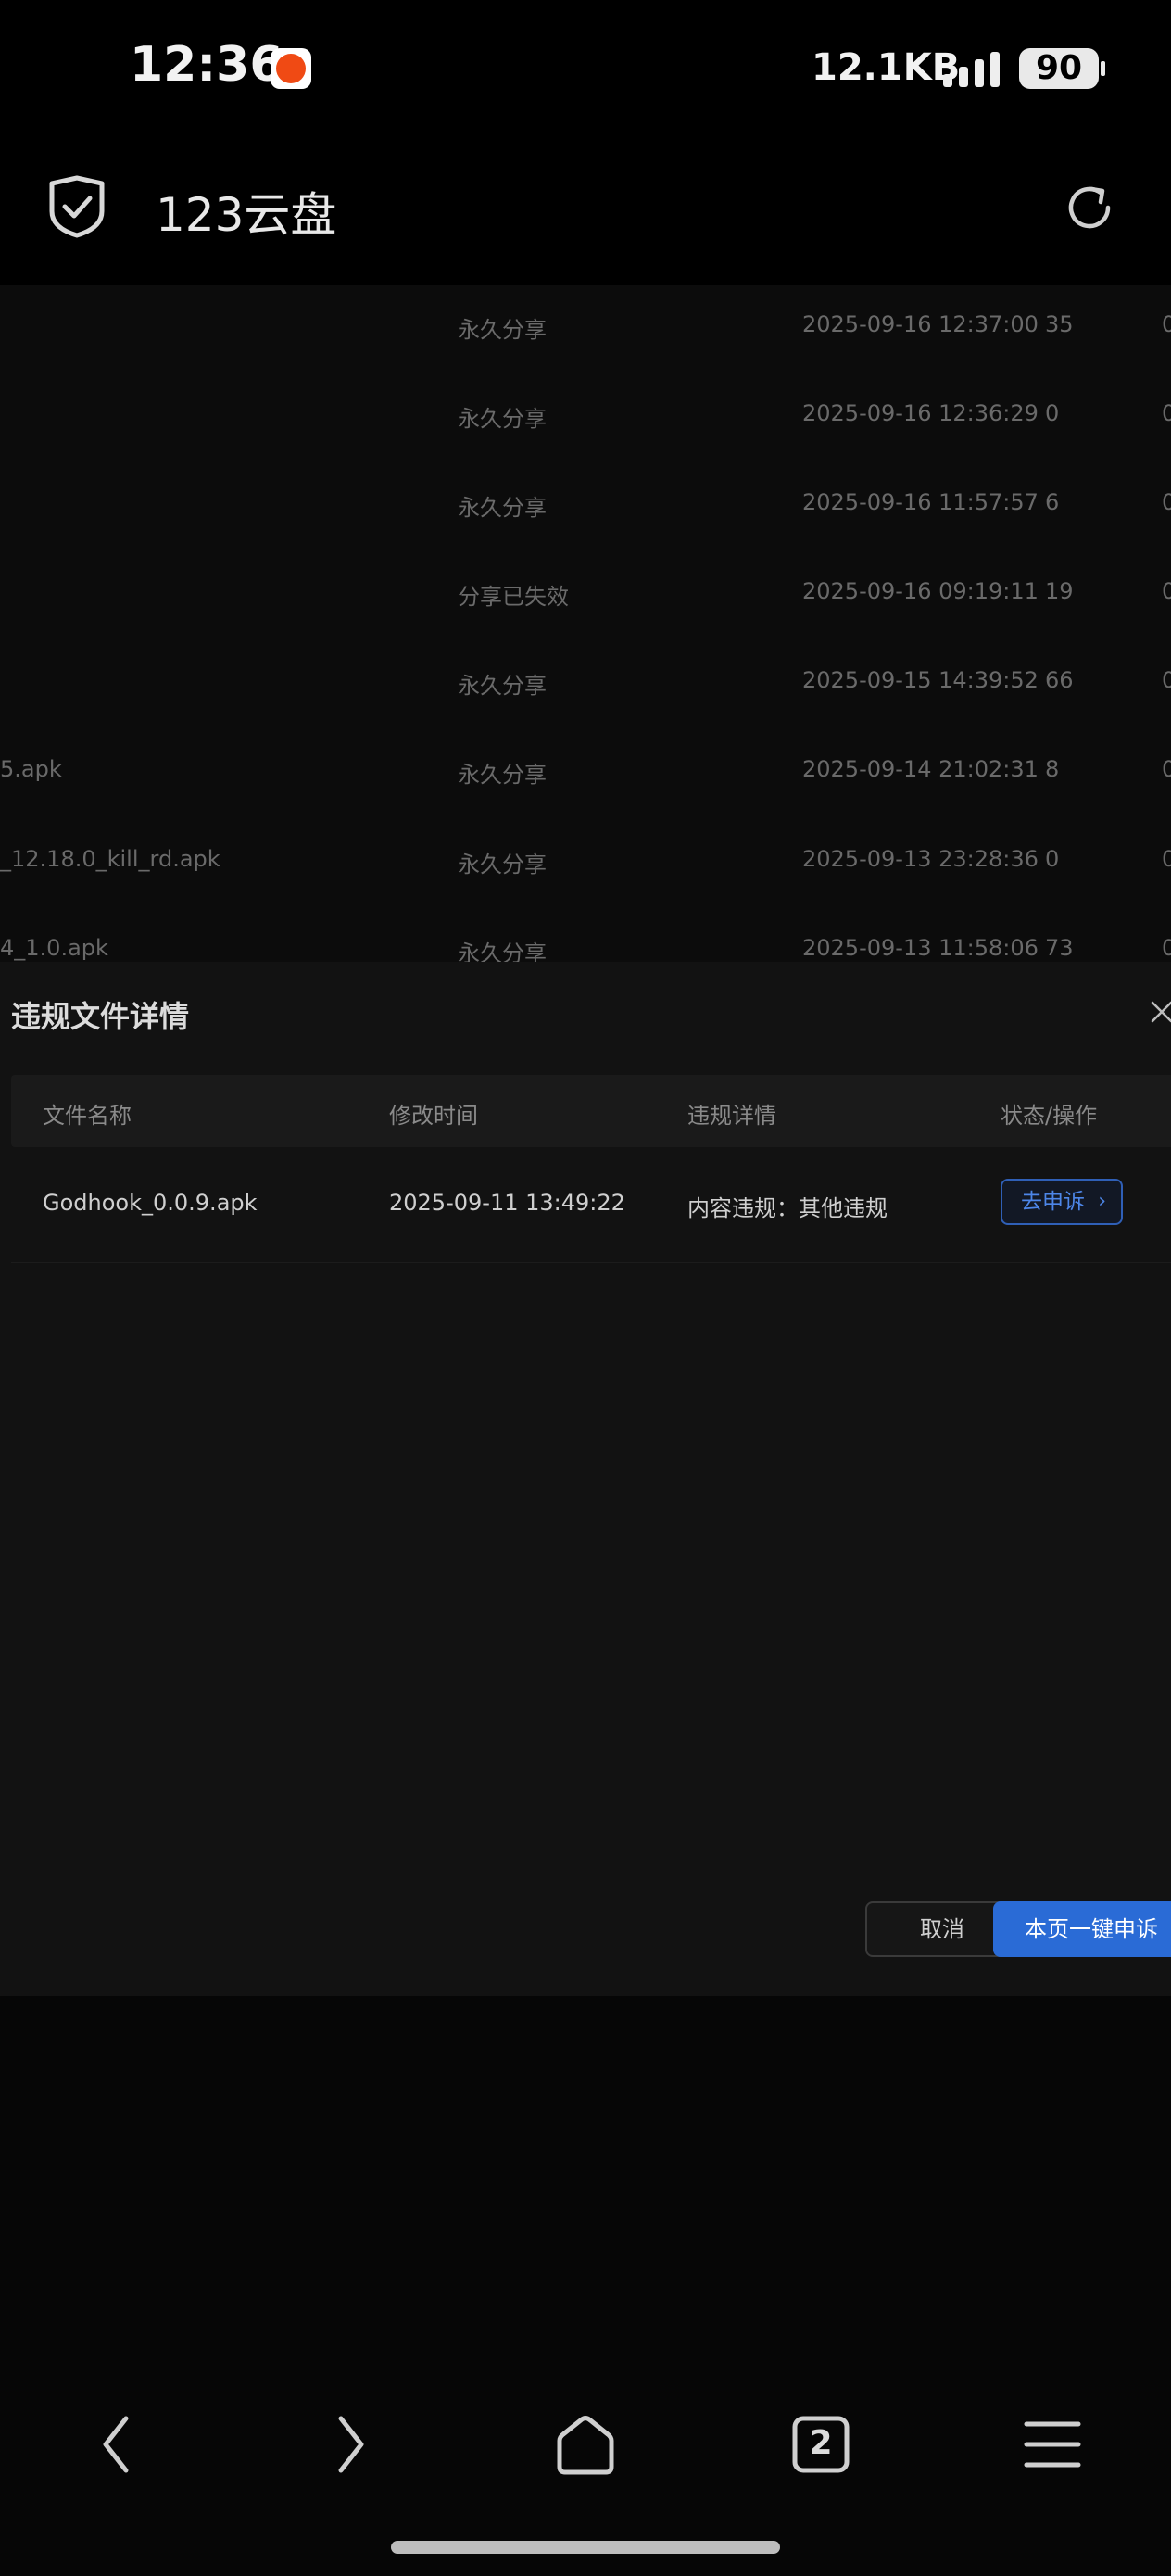 The width and height of the screenshot is (1171, 2576). What do you see at coordinates (110, 859) in the screenshot?
I see `file-name: _12.18.0_kill_rd.apk` at bounding box center [110, 859].